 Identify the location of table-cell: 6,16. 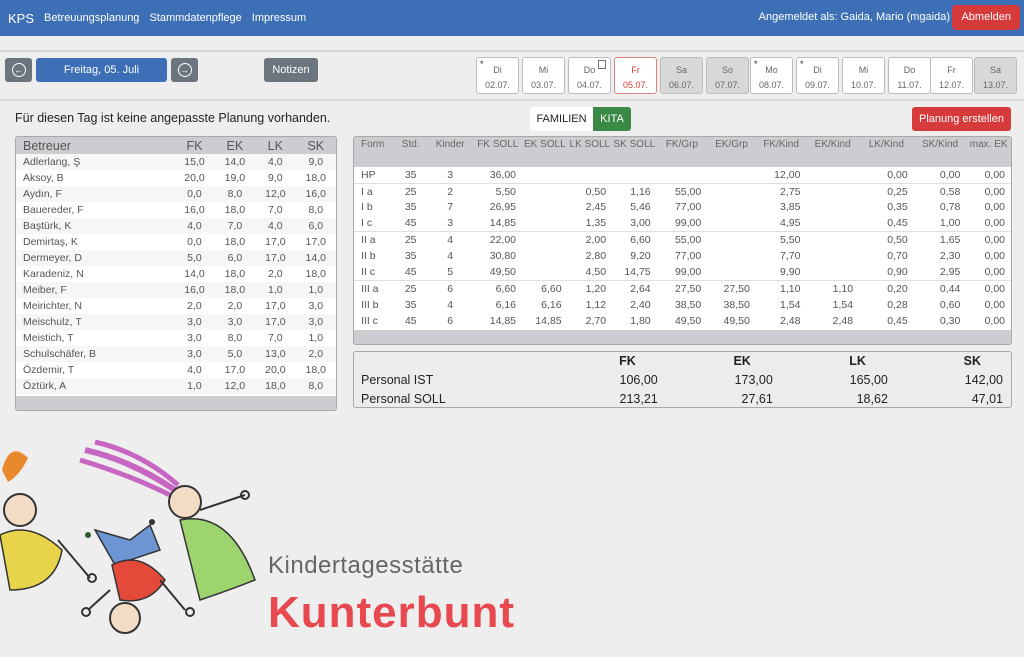
(551, 304).